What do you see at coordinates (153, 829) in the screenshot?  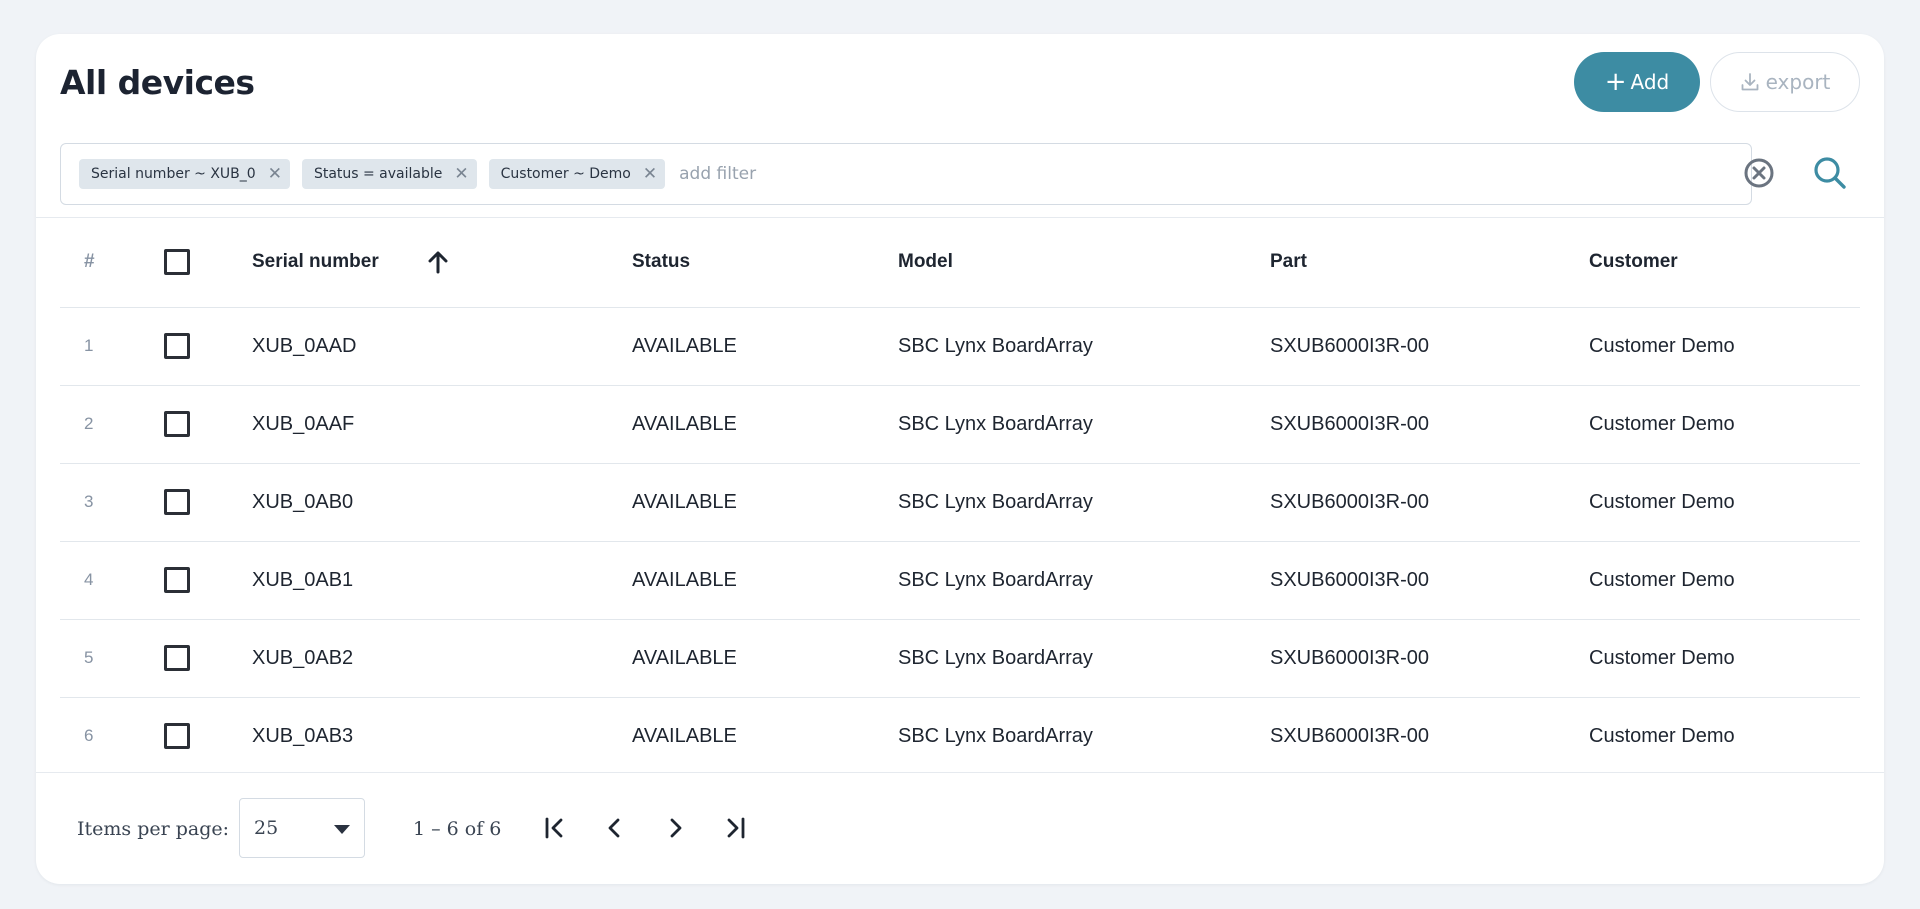 I see `items-per-page-label: Items per page:` at bounding box center [153, 829].